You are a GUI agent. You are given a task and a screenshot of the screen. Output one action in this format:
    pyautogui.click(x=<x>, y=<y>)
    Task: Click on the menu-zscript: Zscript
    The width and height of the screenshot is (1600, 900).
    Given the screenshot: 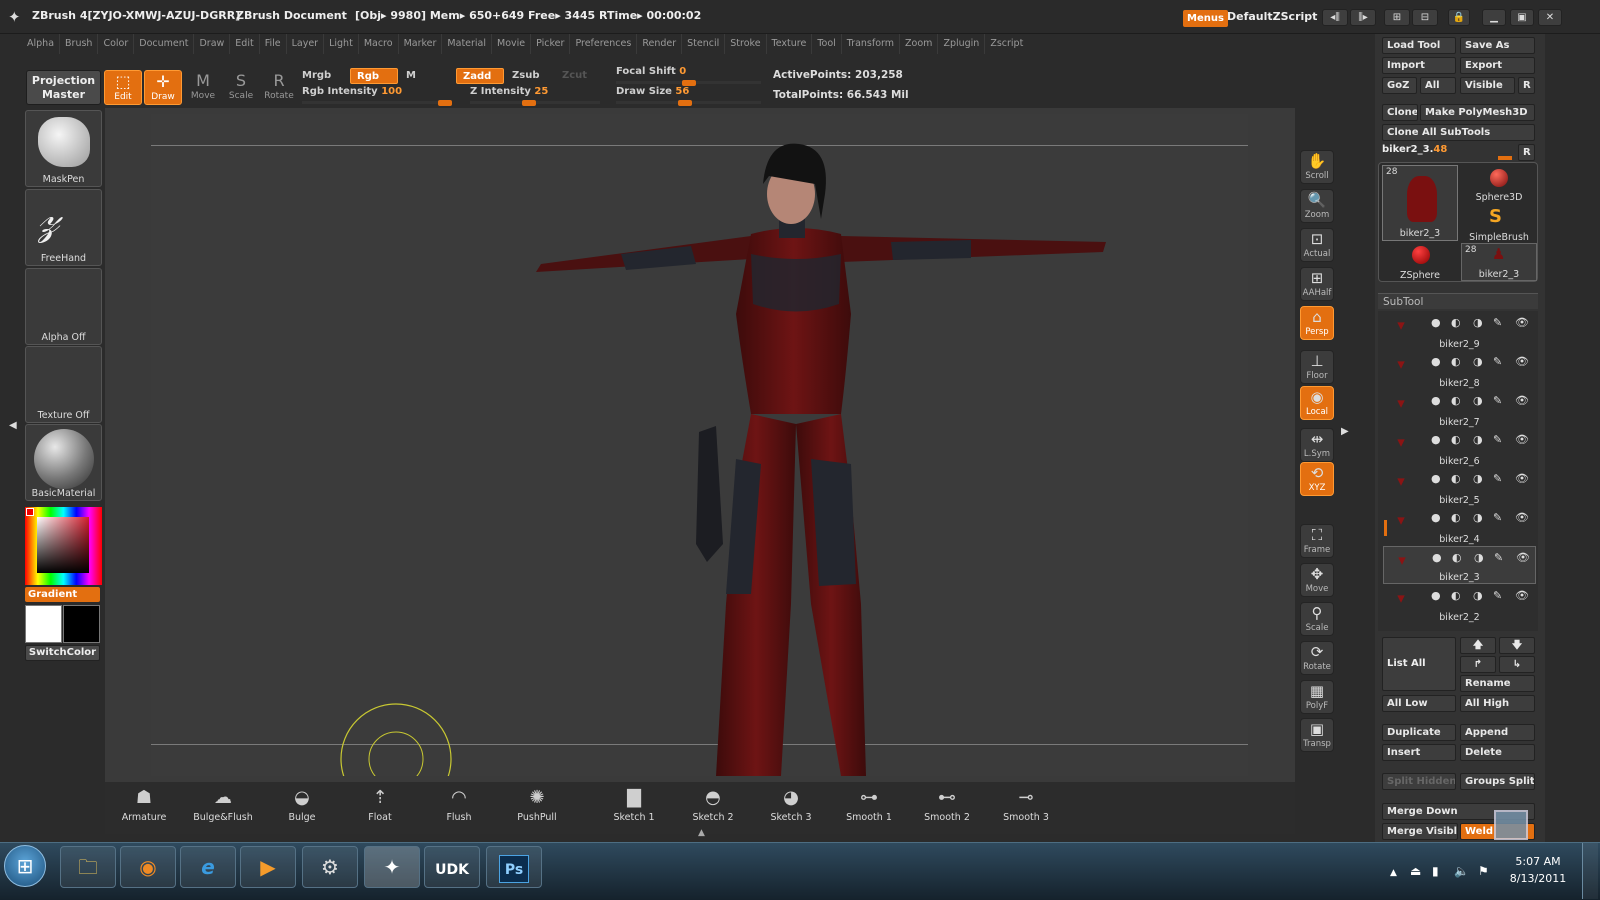 What is the action you would take?
    pyautogui.click(x=1006, y=44)
    